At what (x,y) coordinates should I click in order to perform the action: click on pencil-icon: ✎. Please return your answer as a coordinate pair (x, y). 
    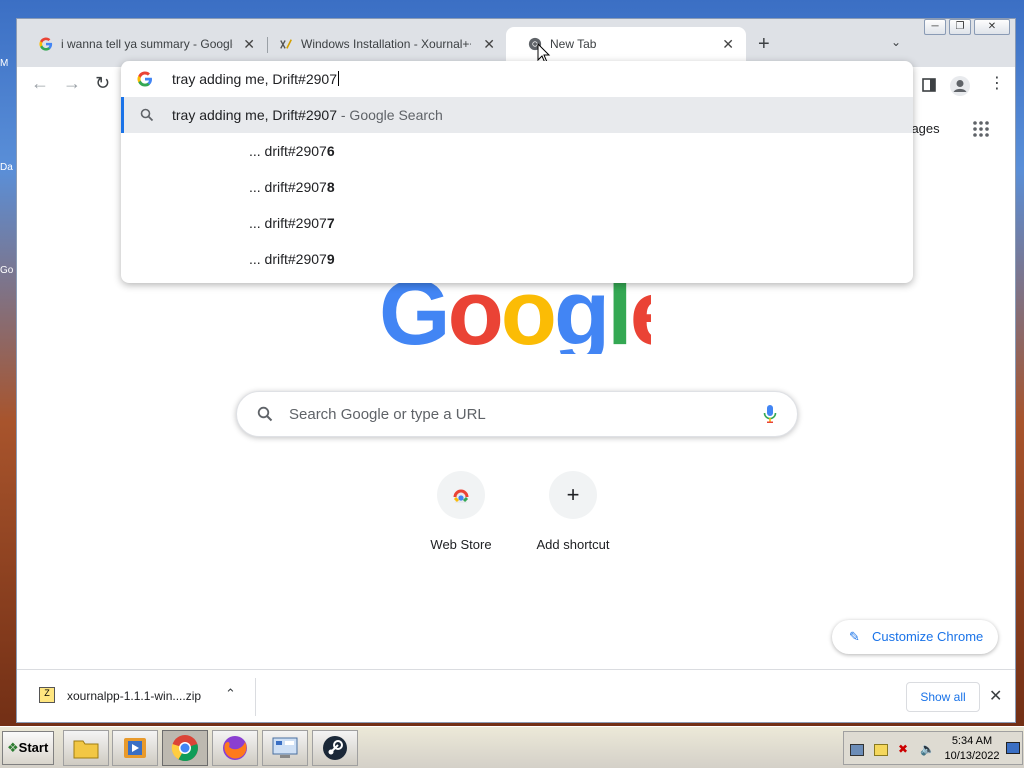
    Looking at the image, I should click on (854, 636).